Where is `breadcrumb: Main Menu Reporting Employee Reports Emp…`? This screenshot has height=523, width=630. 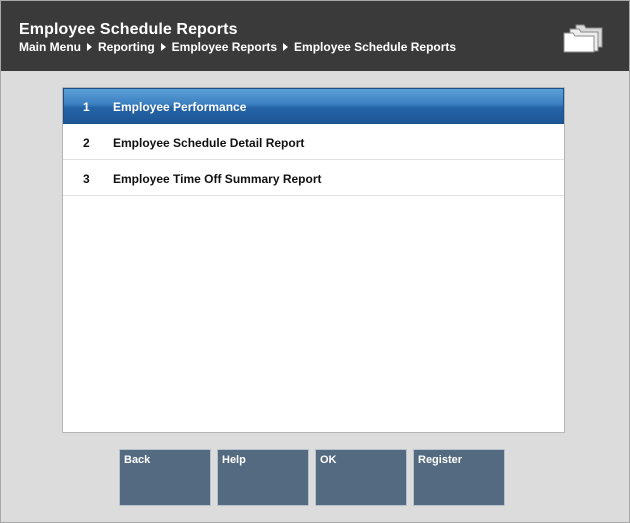 breadcrumb: Main Menu Reporting Employee Reports Emp… is located at coordinates (237, 47).